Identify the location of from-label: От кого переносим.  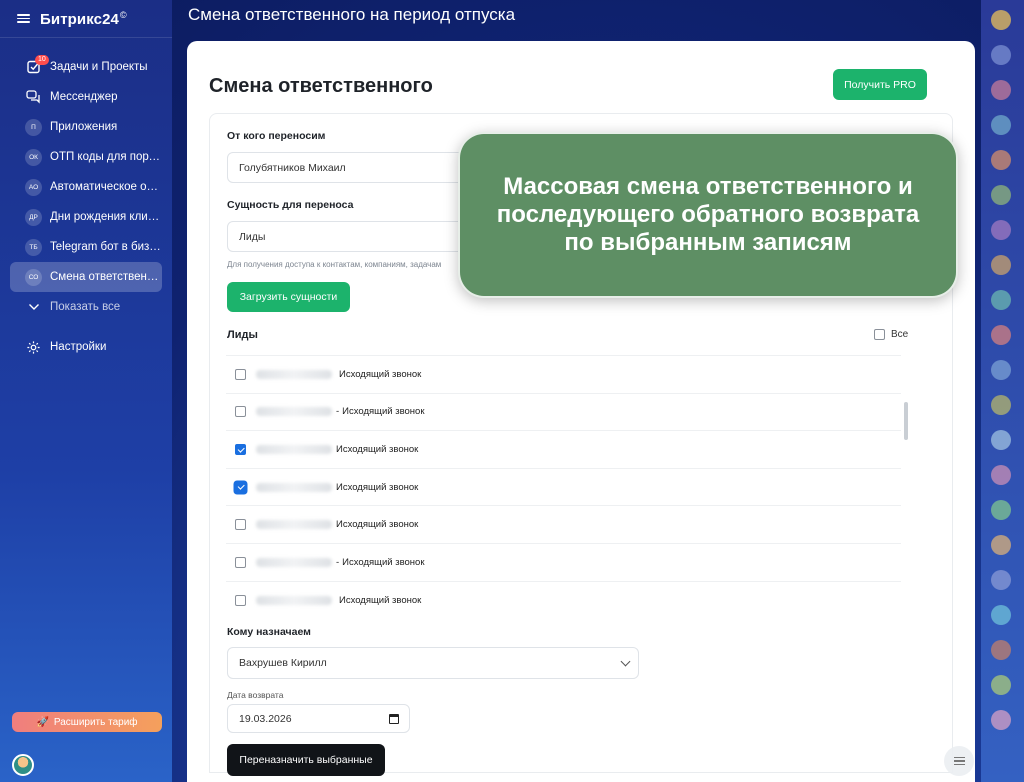
(276, 136).